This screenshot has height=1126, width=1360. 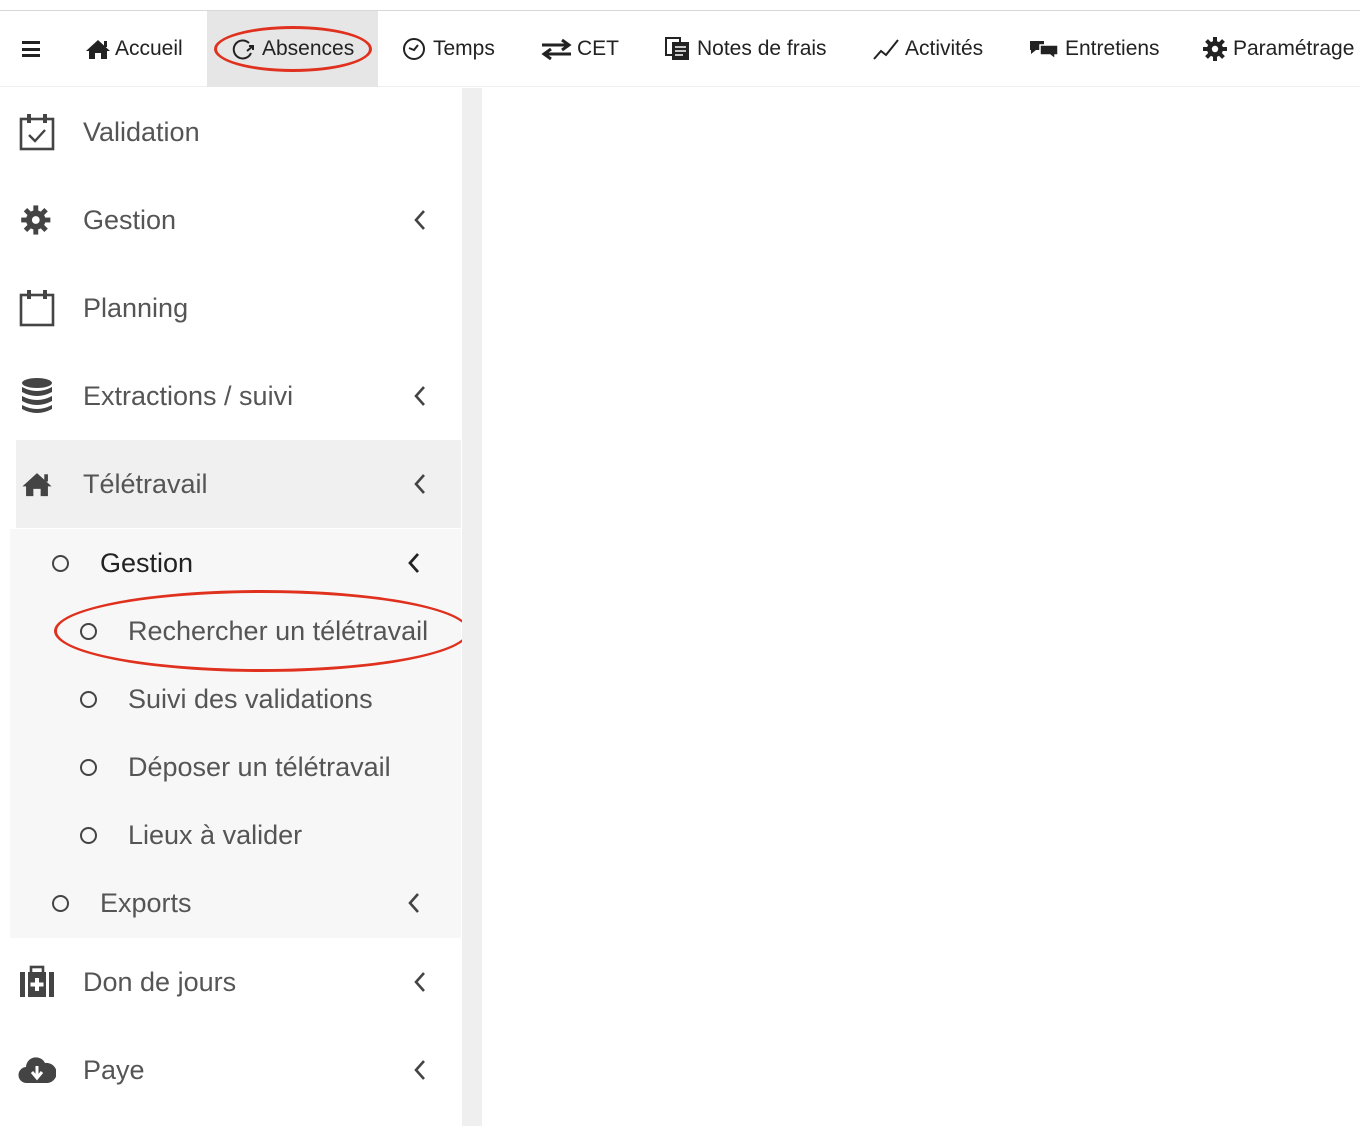 I want to click on sidebar-item-teletravail: Télétravail, so click(x=238, y=484).